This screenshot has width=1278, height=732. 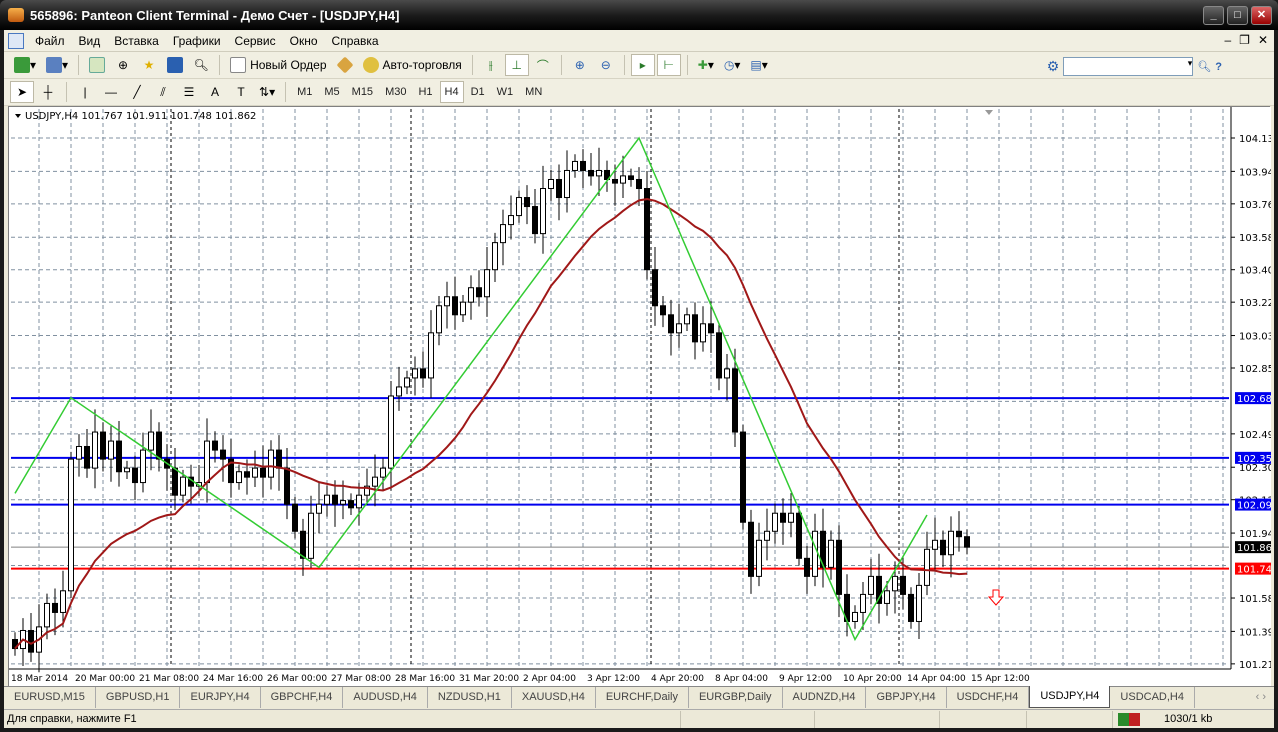 I want to click on autoscroll-button: ▸, so click(x=642, y=65).